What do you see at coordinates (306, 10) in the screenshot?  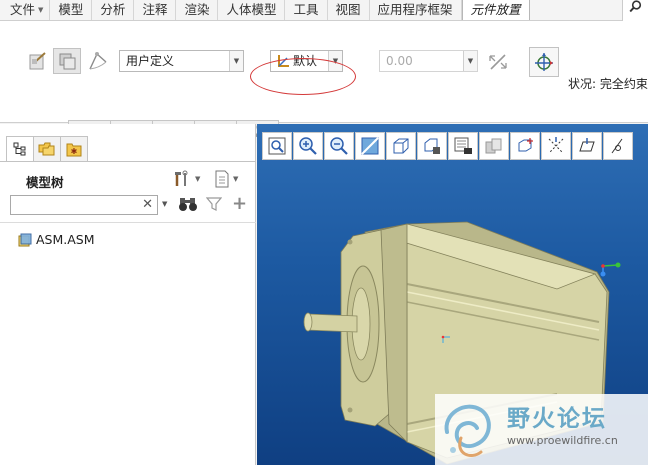 I see `tab-tools: 工具` at bounding box center [306, 10].